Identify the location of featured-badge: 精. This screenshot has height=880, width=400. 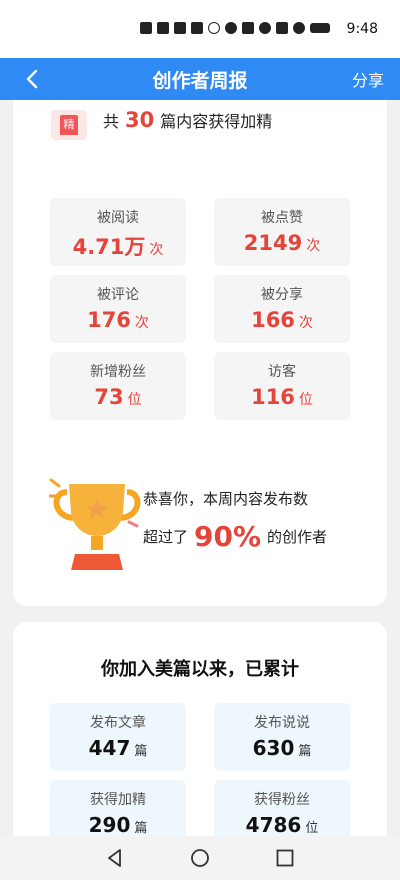
(69, 125).